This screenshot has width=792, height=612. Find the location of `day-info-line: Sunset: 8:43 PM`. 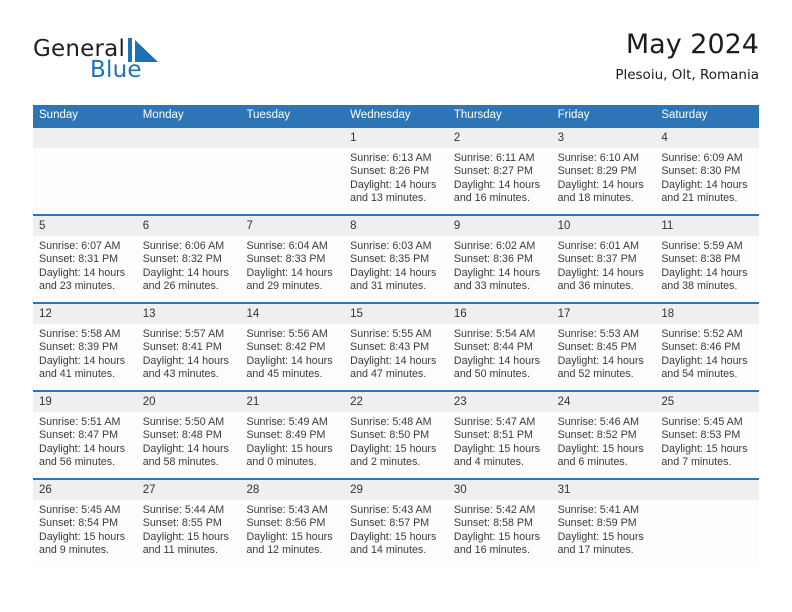

day-info-line: Sunset: 8:43 PM is located at coordinates (390, 347).